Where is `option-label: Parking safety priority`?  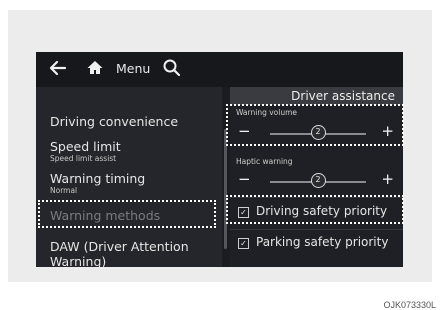 option-label: Parking safety priority is located at coordinates (322, 242).